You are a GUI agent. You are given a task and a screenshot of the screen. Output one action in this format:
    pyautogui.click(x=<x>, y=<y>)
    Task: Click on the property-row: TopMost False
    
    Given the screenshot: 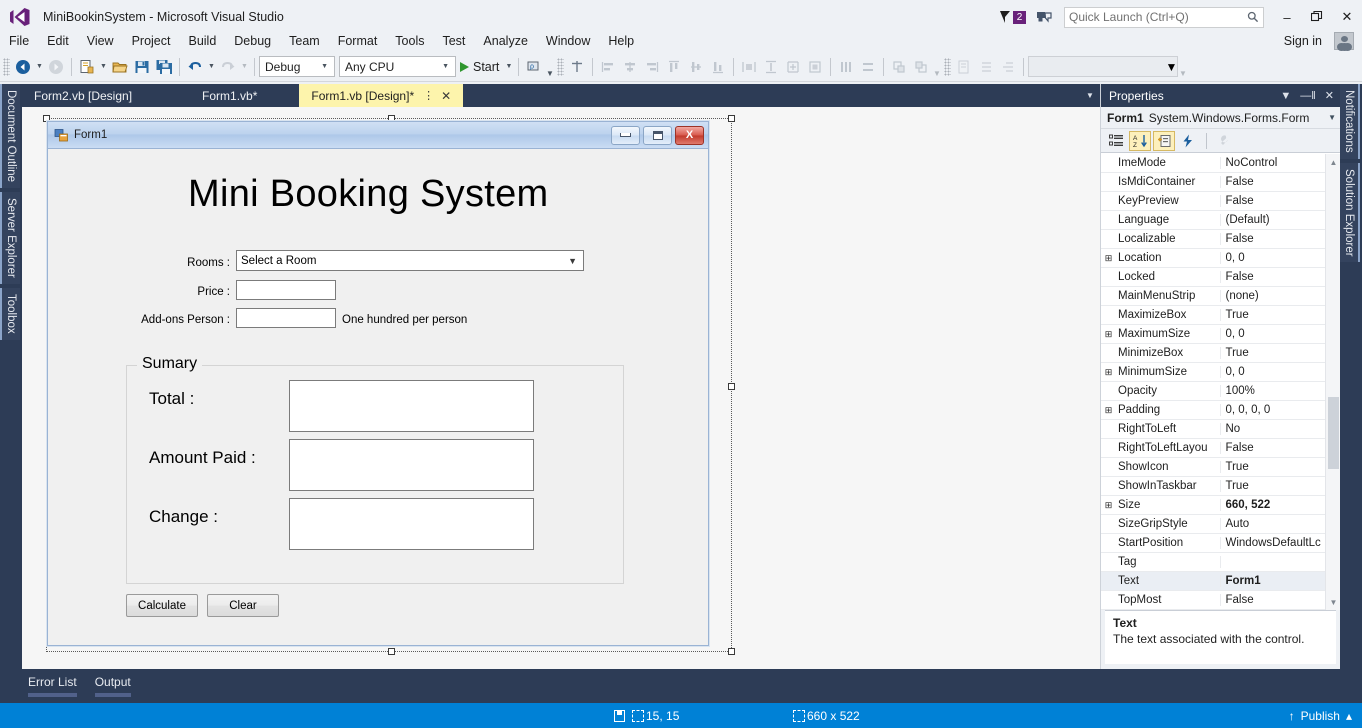 What is the action you would take?
    pyautogui.click(x=1220, y=600)
    